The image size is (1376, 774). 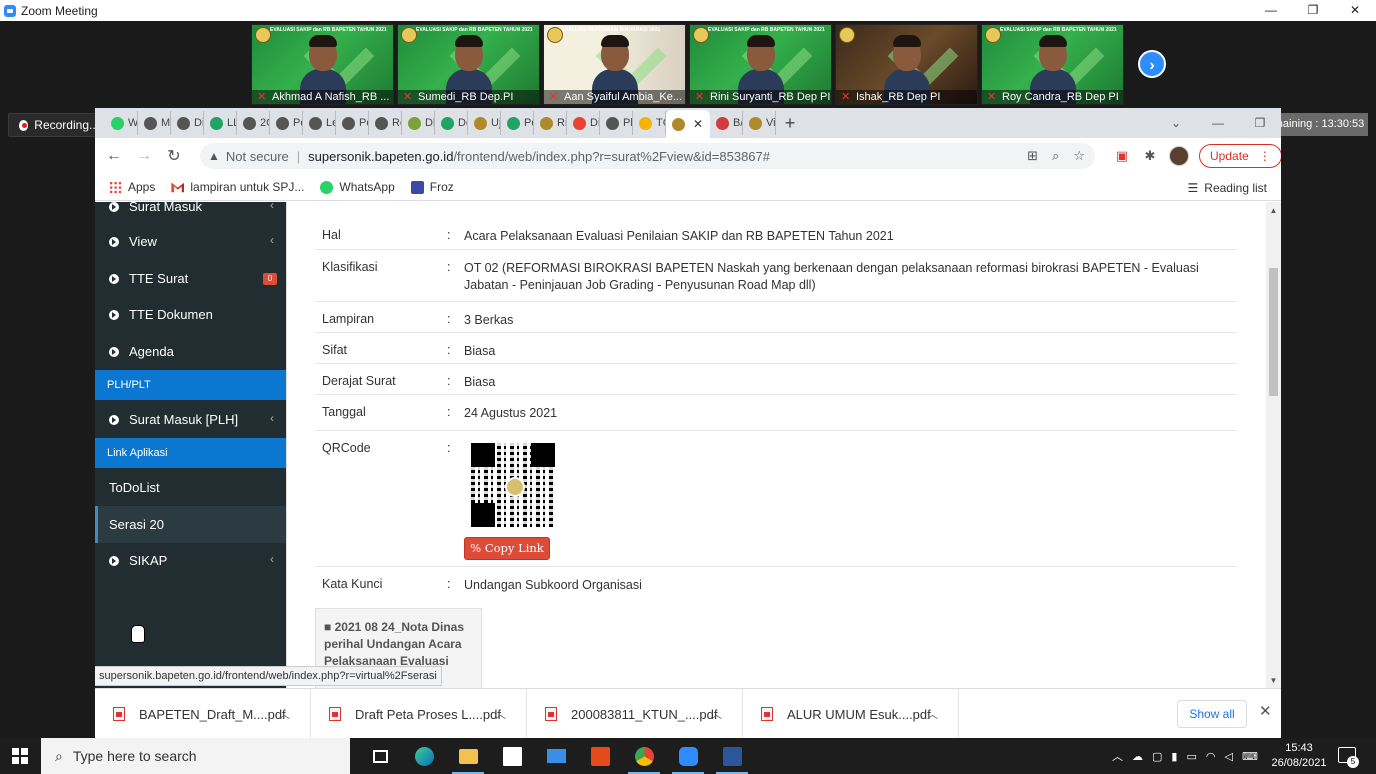 What do you see at coordinates (1273, 680) in the screenshot?
I see `scroll-down-icon: ▼` at bounding box center [1273, 680].